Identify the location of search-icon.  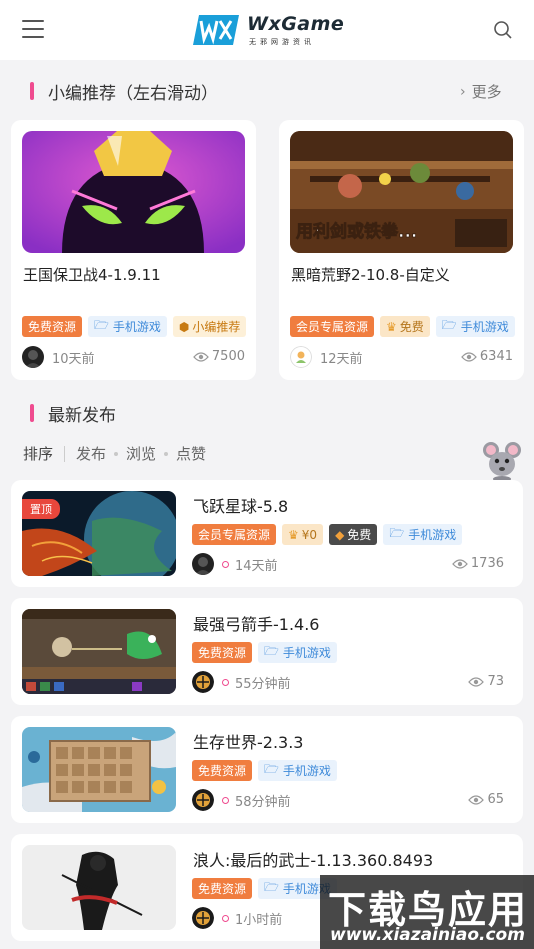
(503, 30).